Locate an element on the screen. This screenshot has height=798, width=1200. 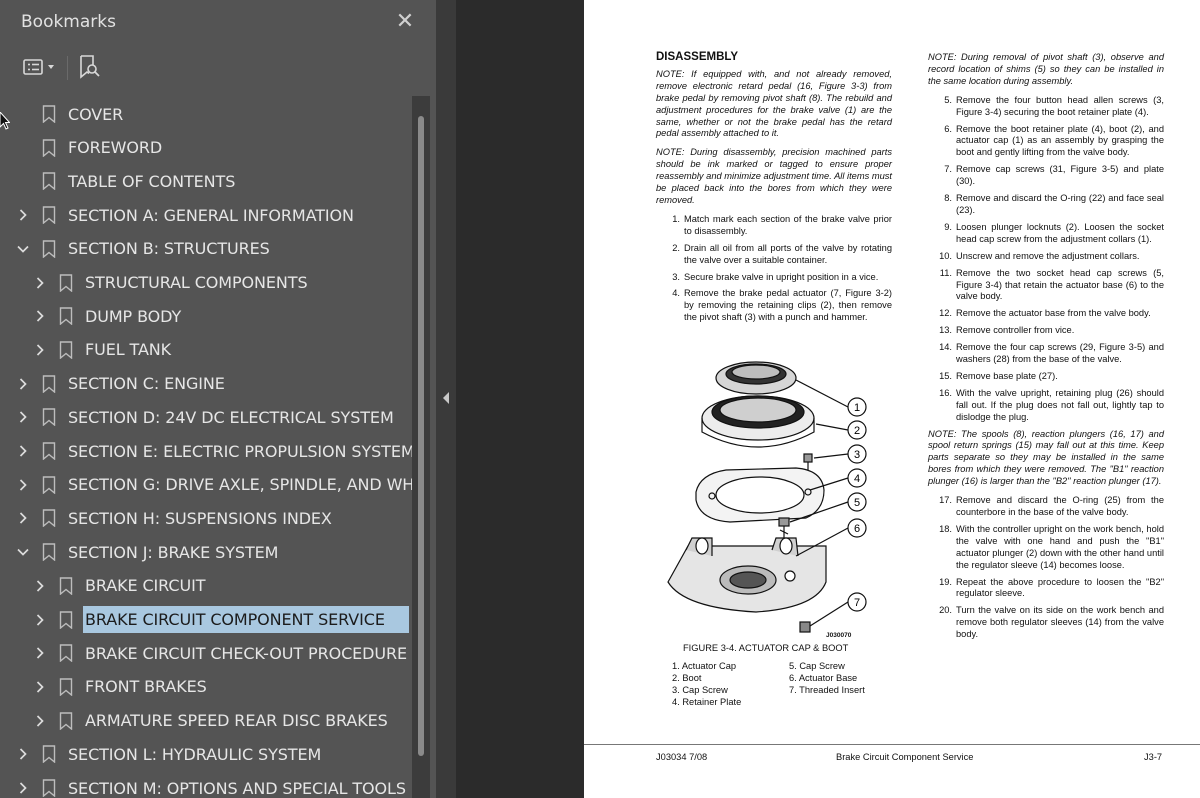
bookmark-item: FOREWORD is located at coordinates (206, 148).